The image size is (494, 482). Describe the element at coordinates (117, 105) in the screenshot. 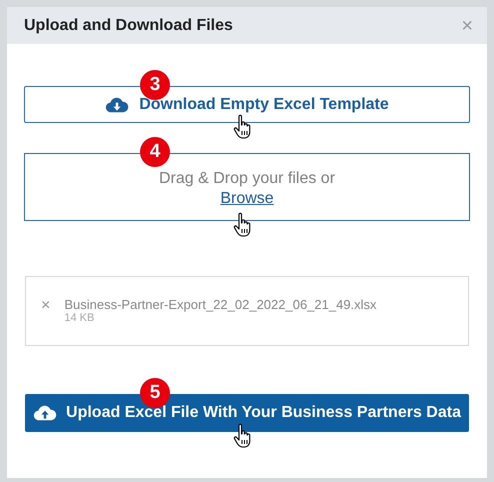

I see `cloud-download-icon` at that location.